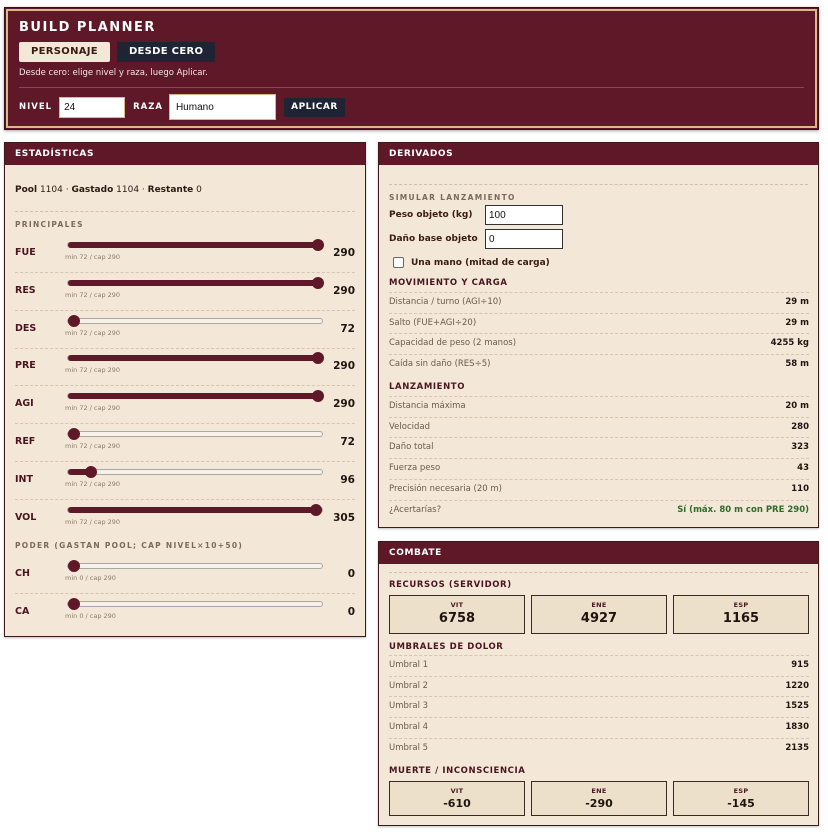  Describe the element at coordinates (524, 215) in the screenshot. I see `weight-input` at that location.